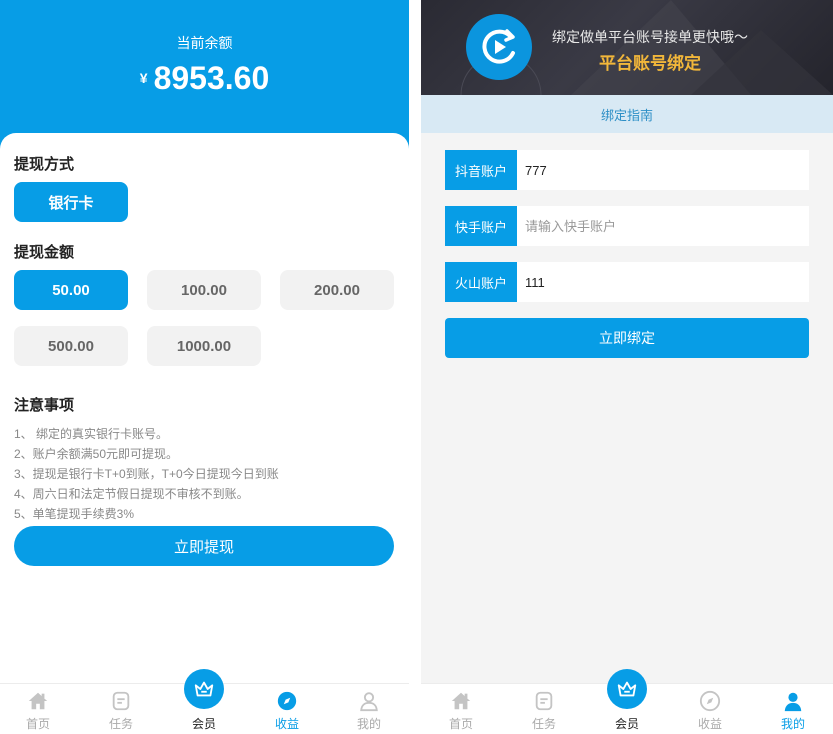 This screenshot has height=734, width=833. I want to click on note-item: 5、单笔提现手续费3%, so click(74, 514).